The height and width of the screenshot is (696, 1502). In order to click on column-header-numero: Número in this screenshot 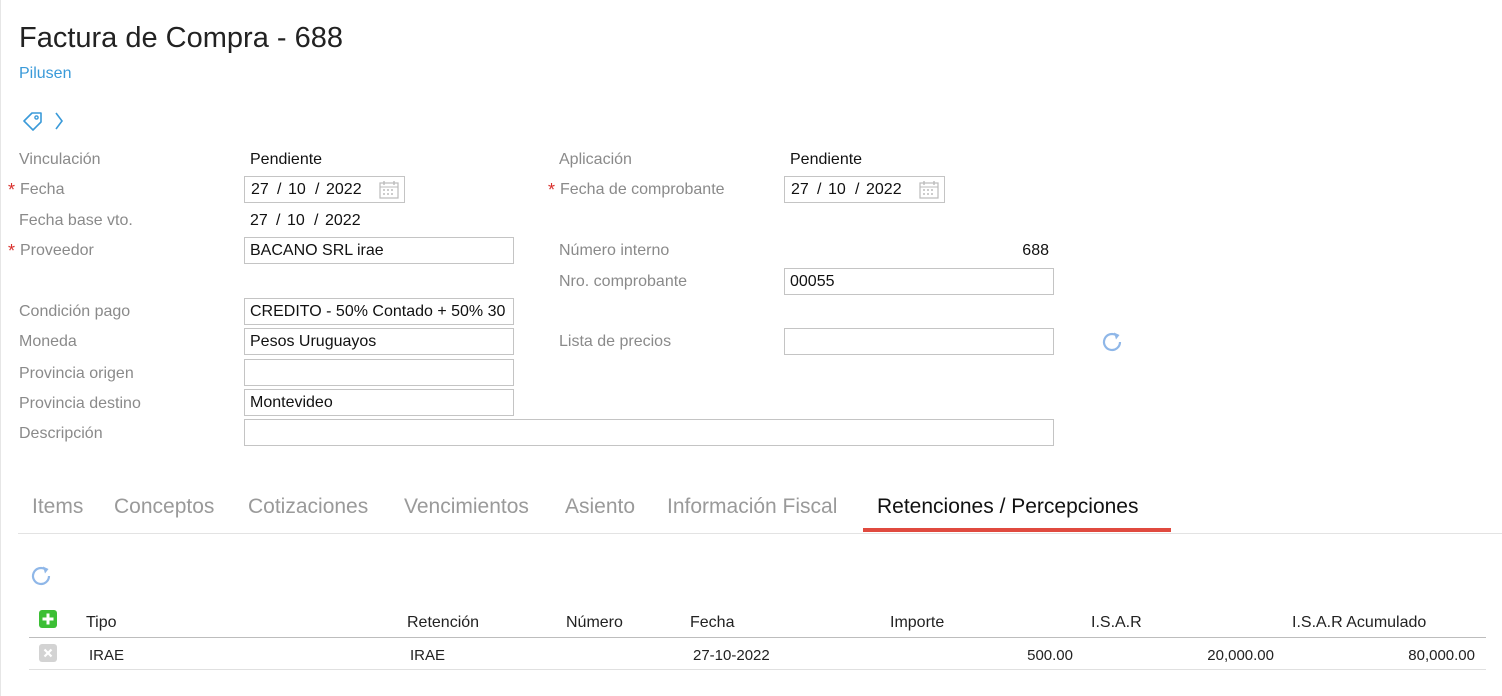, I will do `click(594, 623)`.